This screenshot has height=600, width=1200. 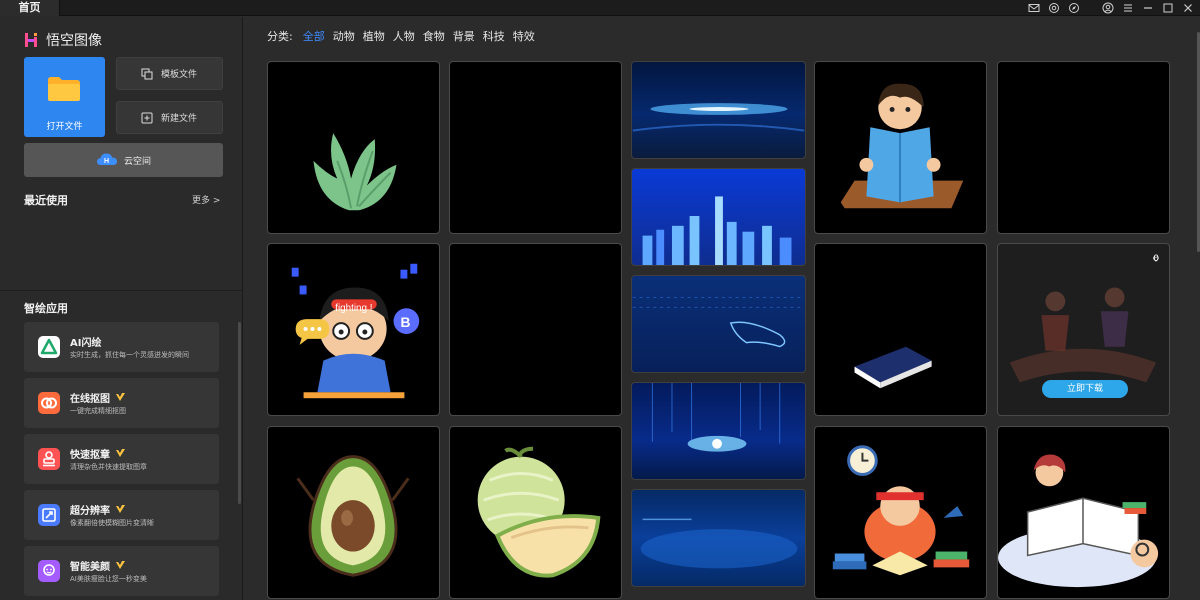 I want to click on app-card-smart-beauty: 智能美颜 AI美肤瘦脸让您一秒变美, so click(x=121, y=571).